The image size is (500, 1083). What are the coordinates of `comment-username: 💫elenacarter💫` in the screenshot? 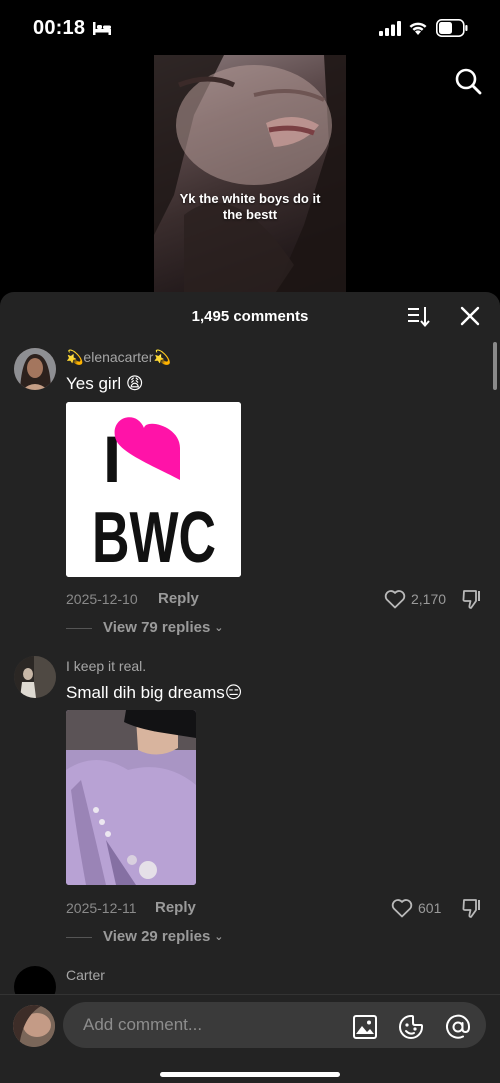 It's located at (118, 357).